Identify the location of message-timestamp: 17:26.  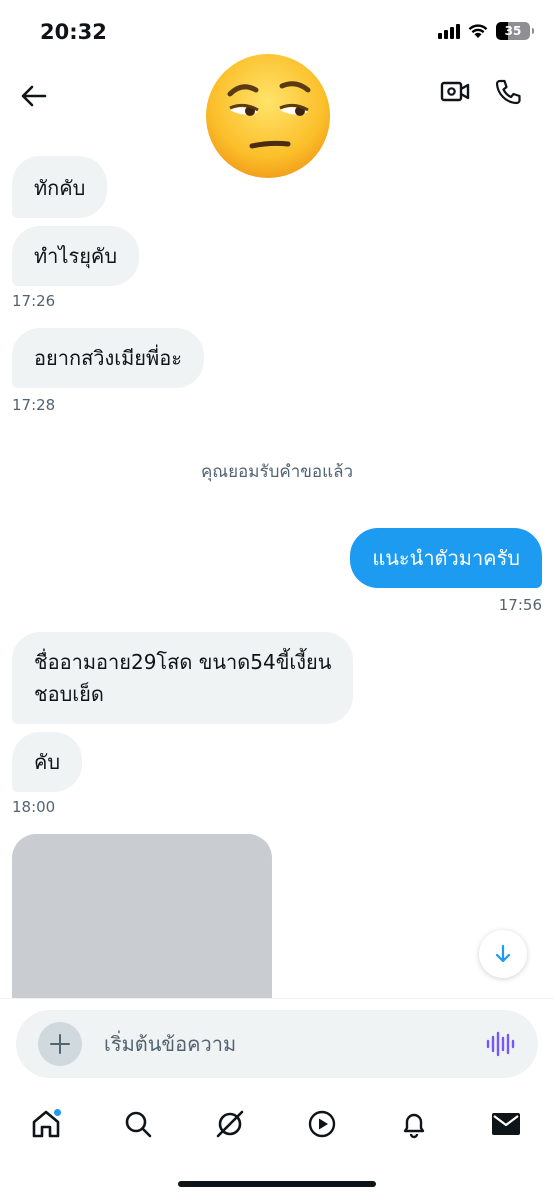
(34, 301).